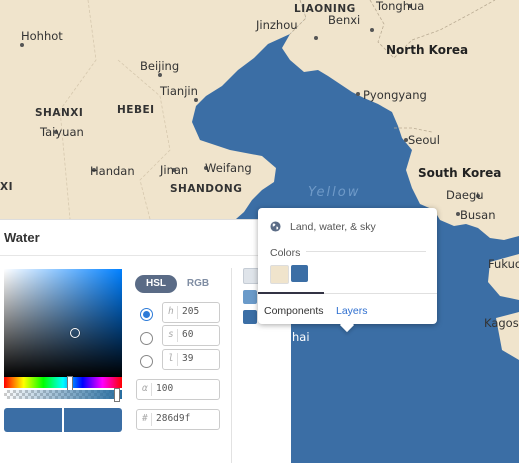 This screenshot has width=519, height=463. What do you see at coordinates (460, 173) in the screenshot?
I see `map-label-south-korea: South Korea` at bounding box center [460, 173].